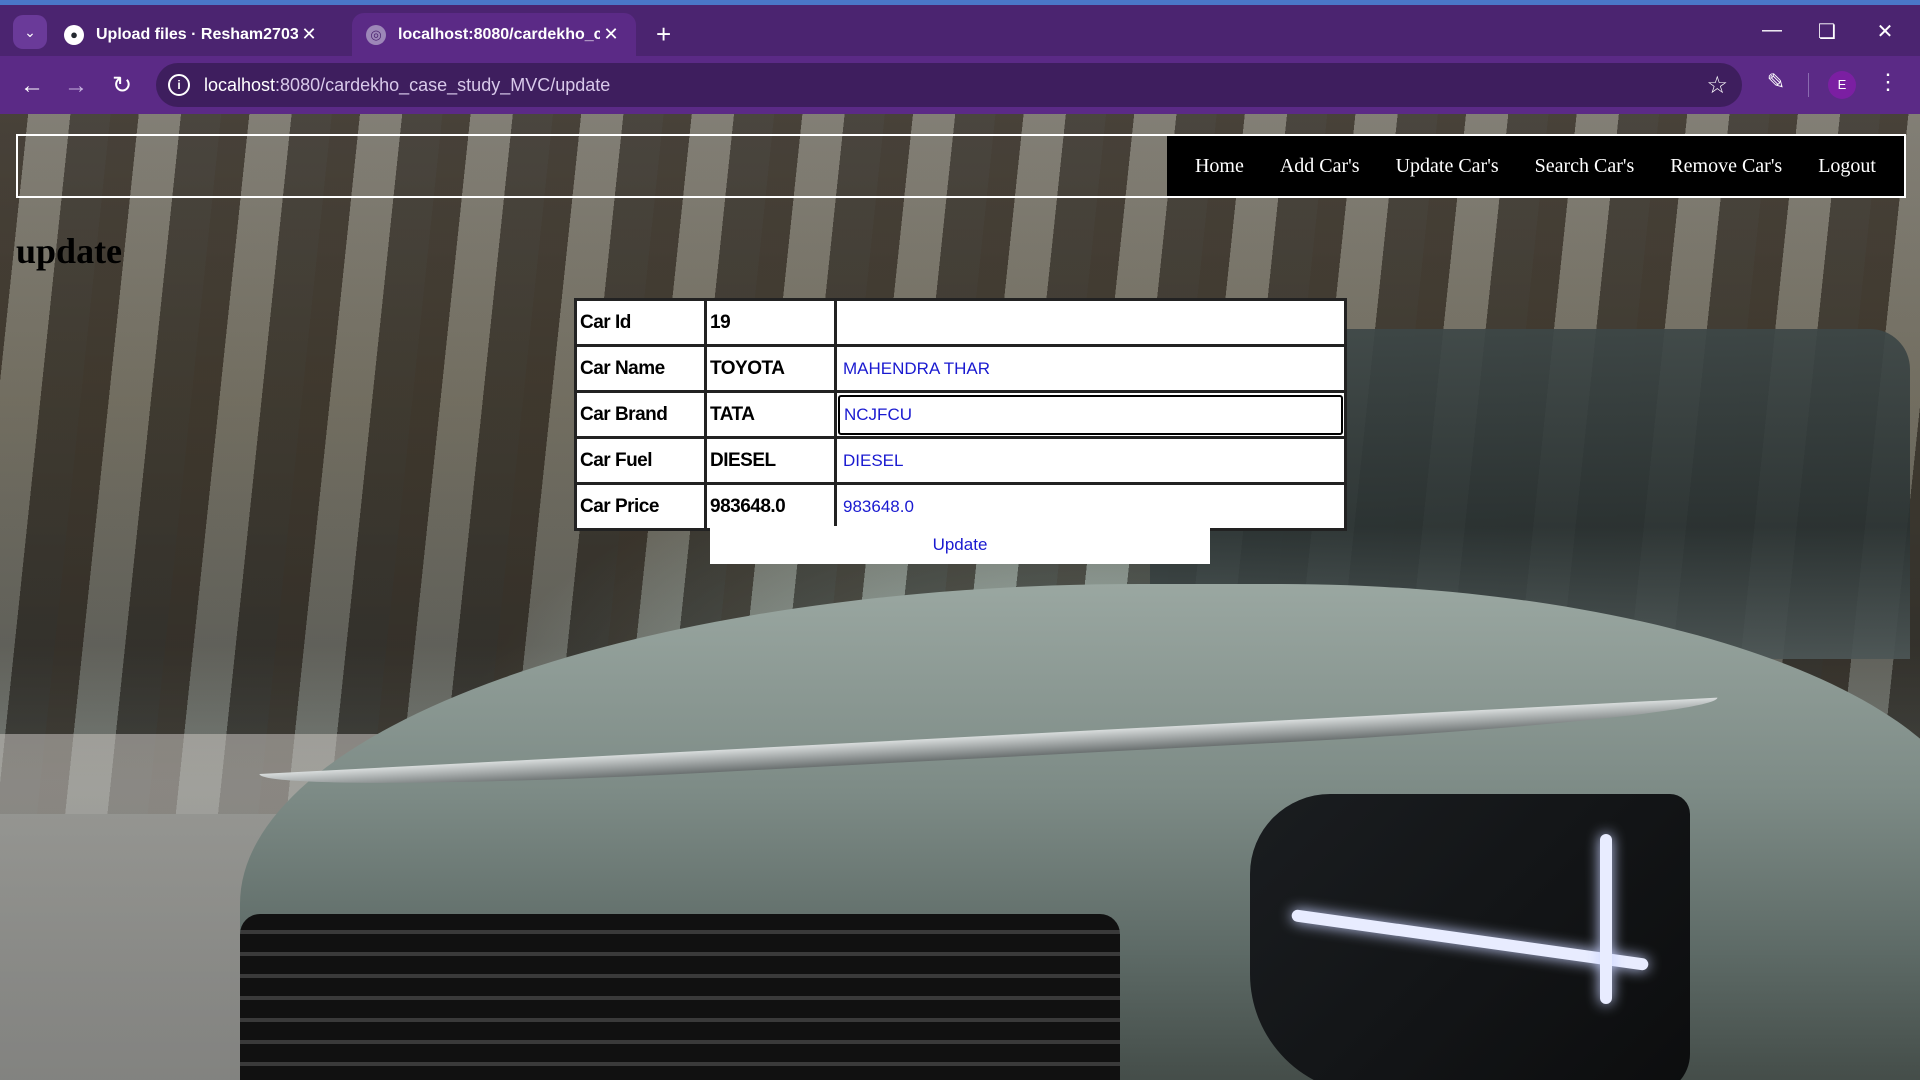 The width and height of the screenshot is (1920, 1080). Describe the element at coordinates (640, 506) in the screenshot. I see `field-label: Car Price` at that location.